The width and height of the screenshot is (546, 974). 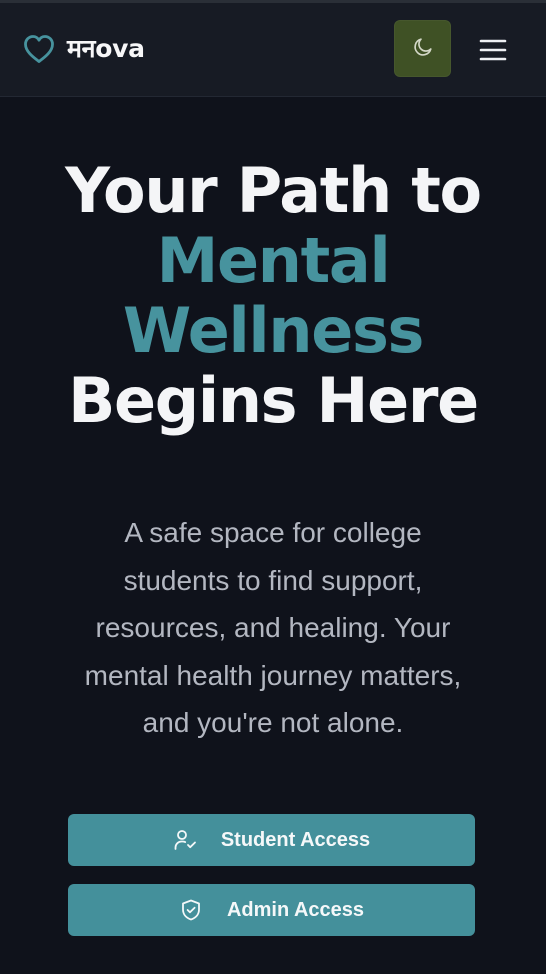 I want to click on heart-icon, so click(x=39, y=49).